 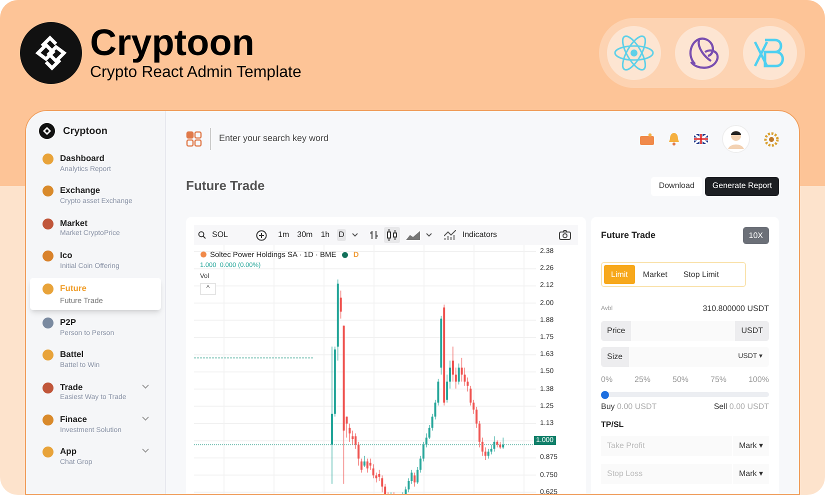 What do you see at coordinates (480, 235) in the screenshot?
I see `indicators-button: Indicators` at bounding box center [480, 235].